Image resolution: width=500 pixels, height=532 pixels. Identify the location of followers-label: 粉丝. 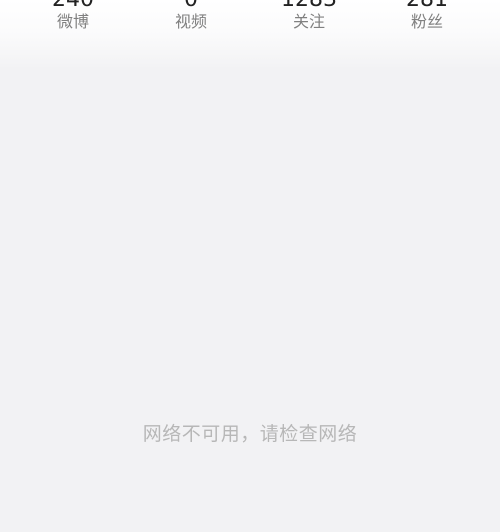
(426, 21).